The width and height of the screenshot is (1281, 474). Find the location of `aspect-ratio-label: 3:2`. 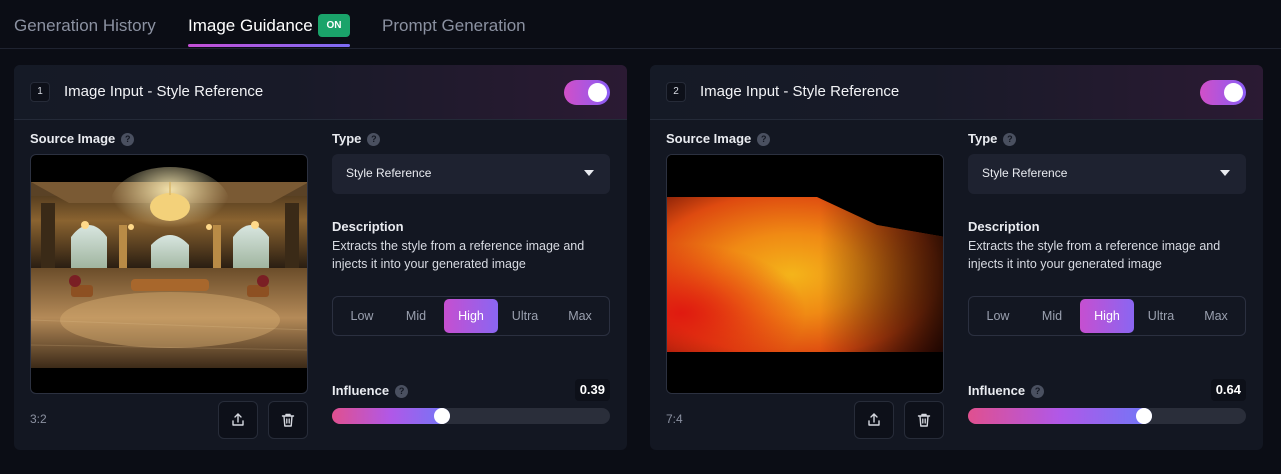

aspect-ratio-label: 3:2 is located at coordinates (38, 419).